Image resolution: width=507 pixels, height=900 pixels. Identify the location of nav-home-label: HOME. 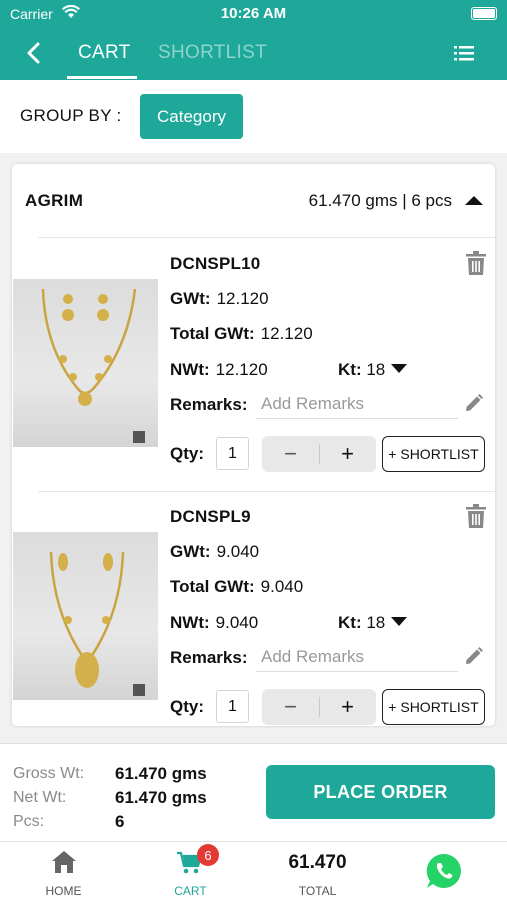
(63, 891).